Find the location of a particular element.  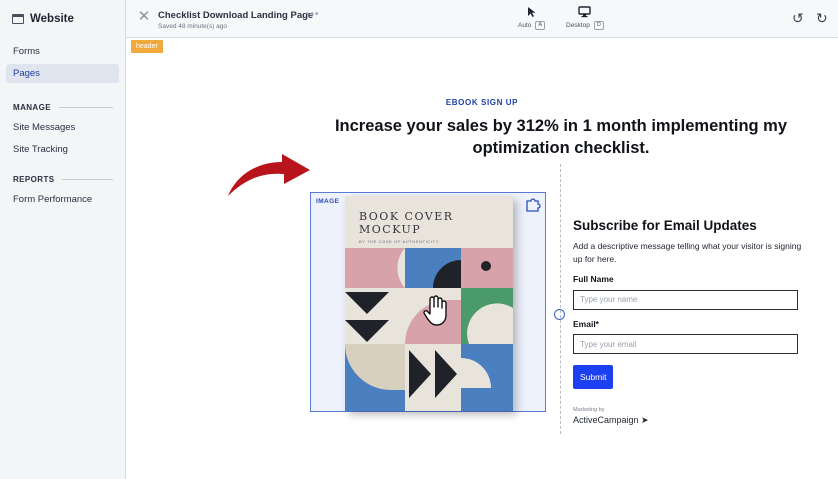

book-cover-artwork is located at coordinates (429, 329).